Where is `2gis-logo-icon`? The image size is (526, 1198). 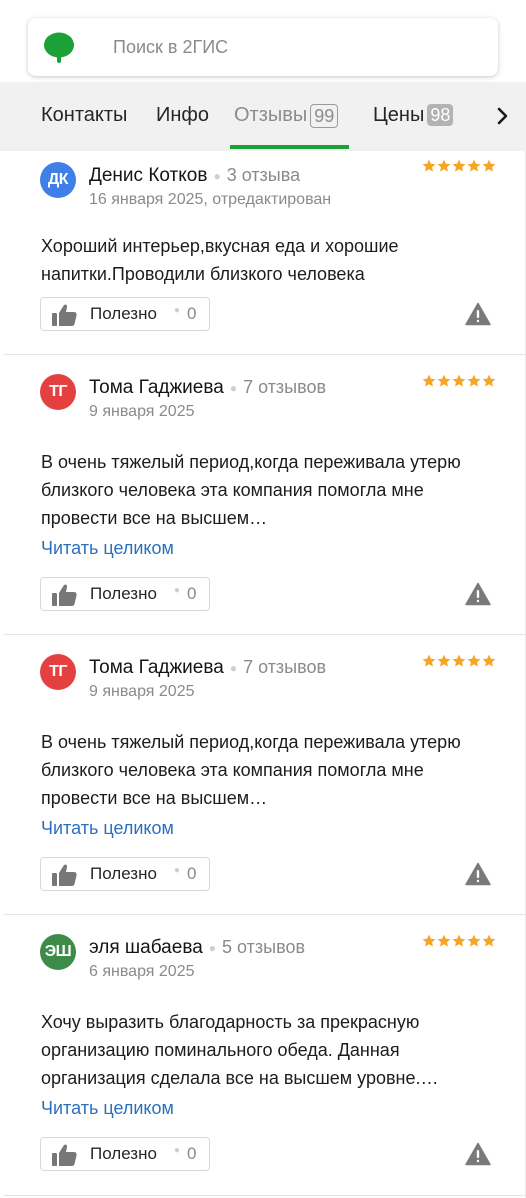
2gis-logo-icon is located at coordinates (59, 47).